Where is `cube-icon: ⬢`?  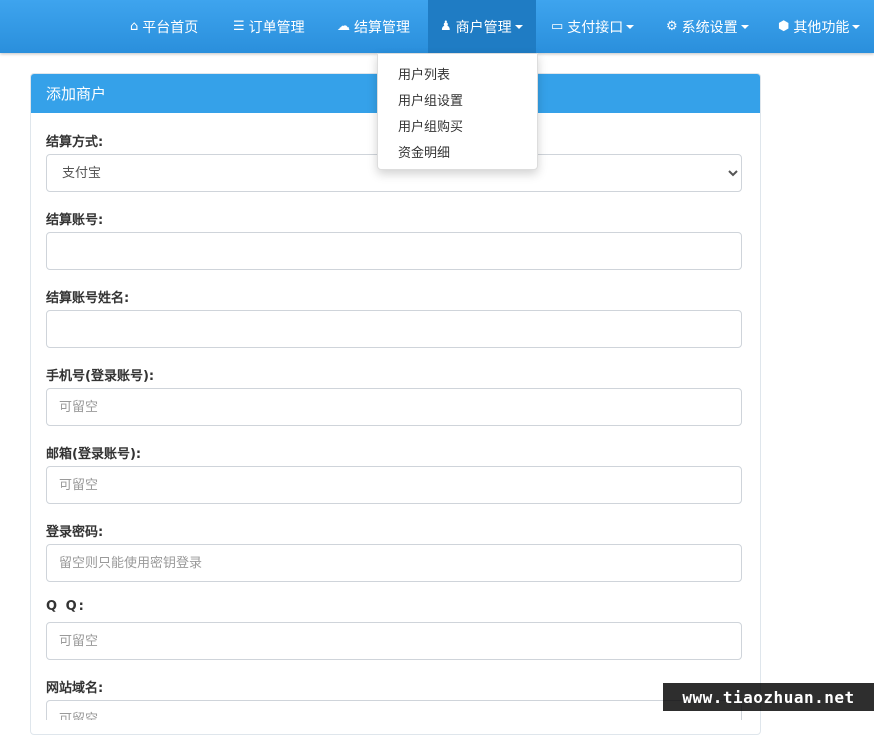
cube-icon: ⬢ is located at coordinates (784, 26).